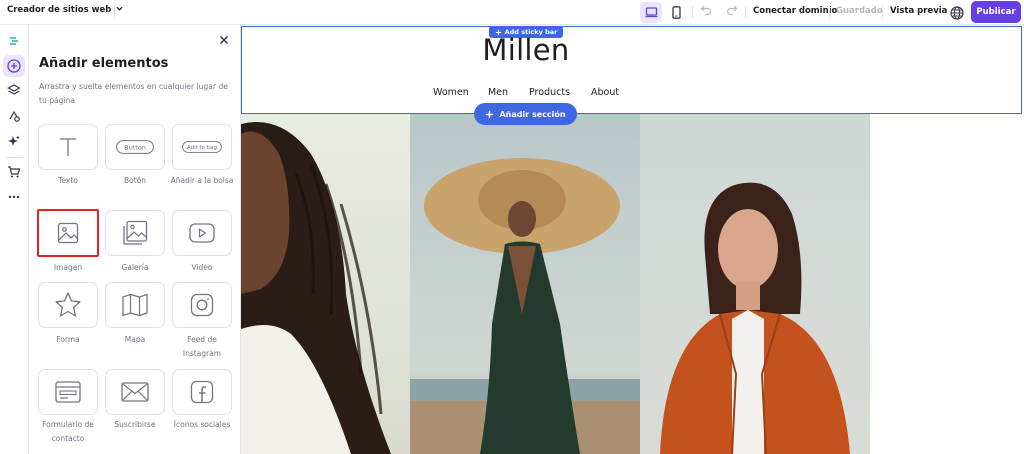 The image size is (1024, 454). I want to click on more-options-icon, so click(14, 197).